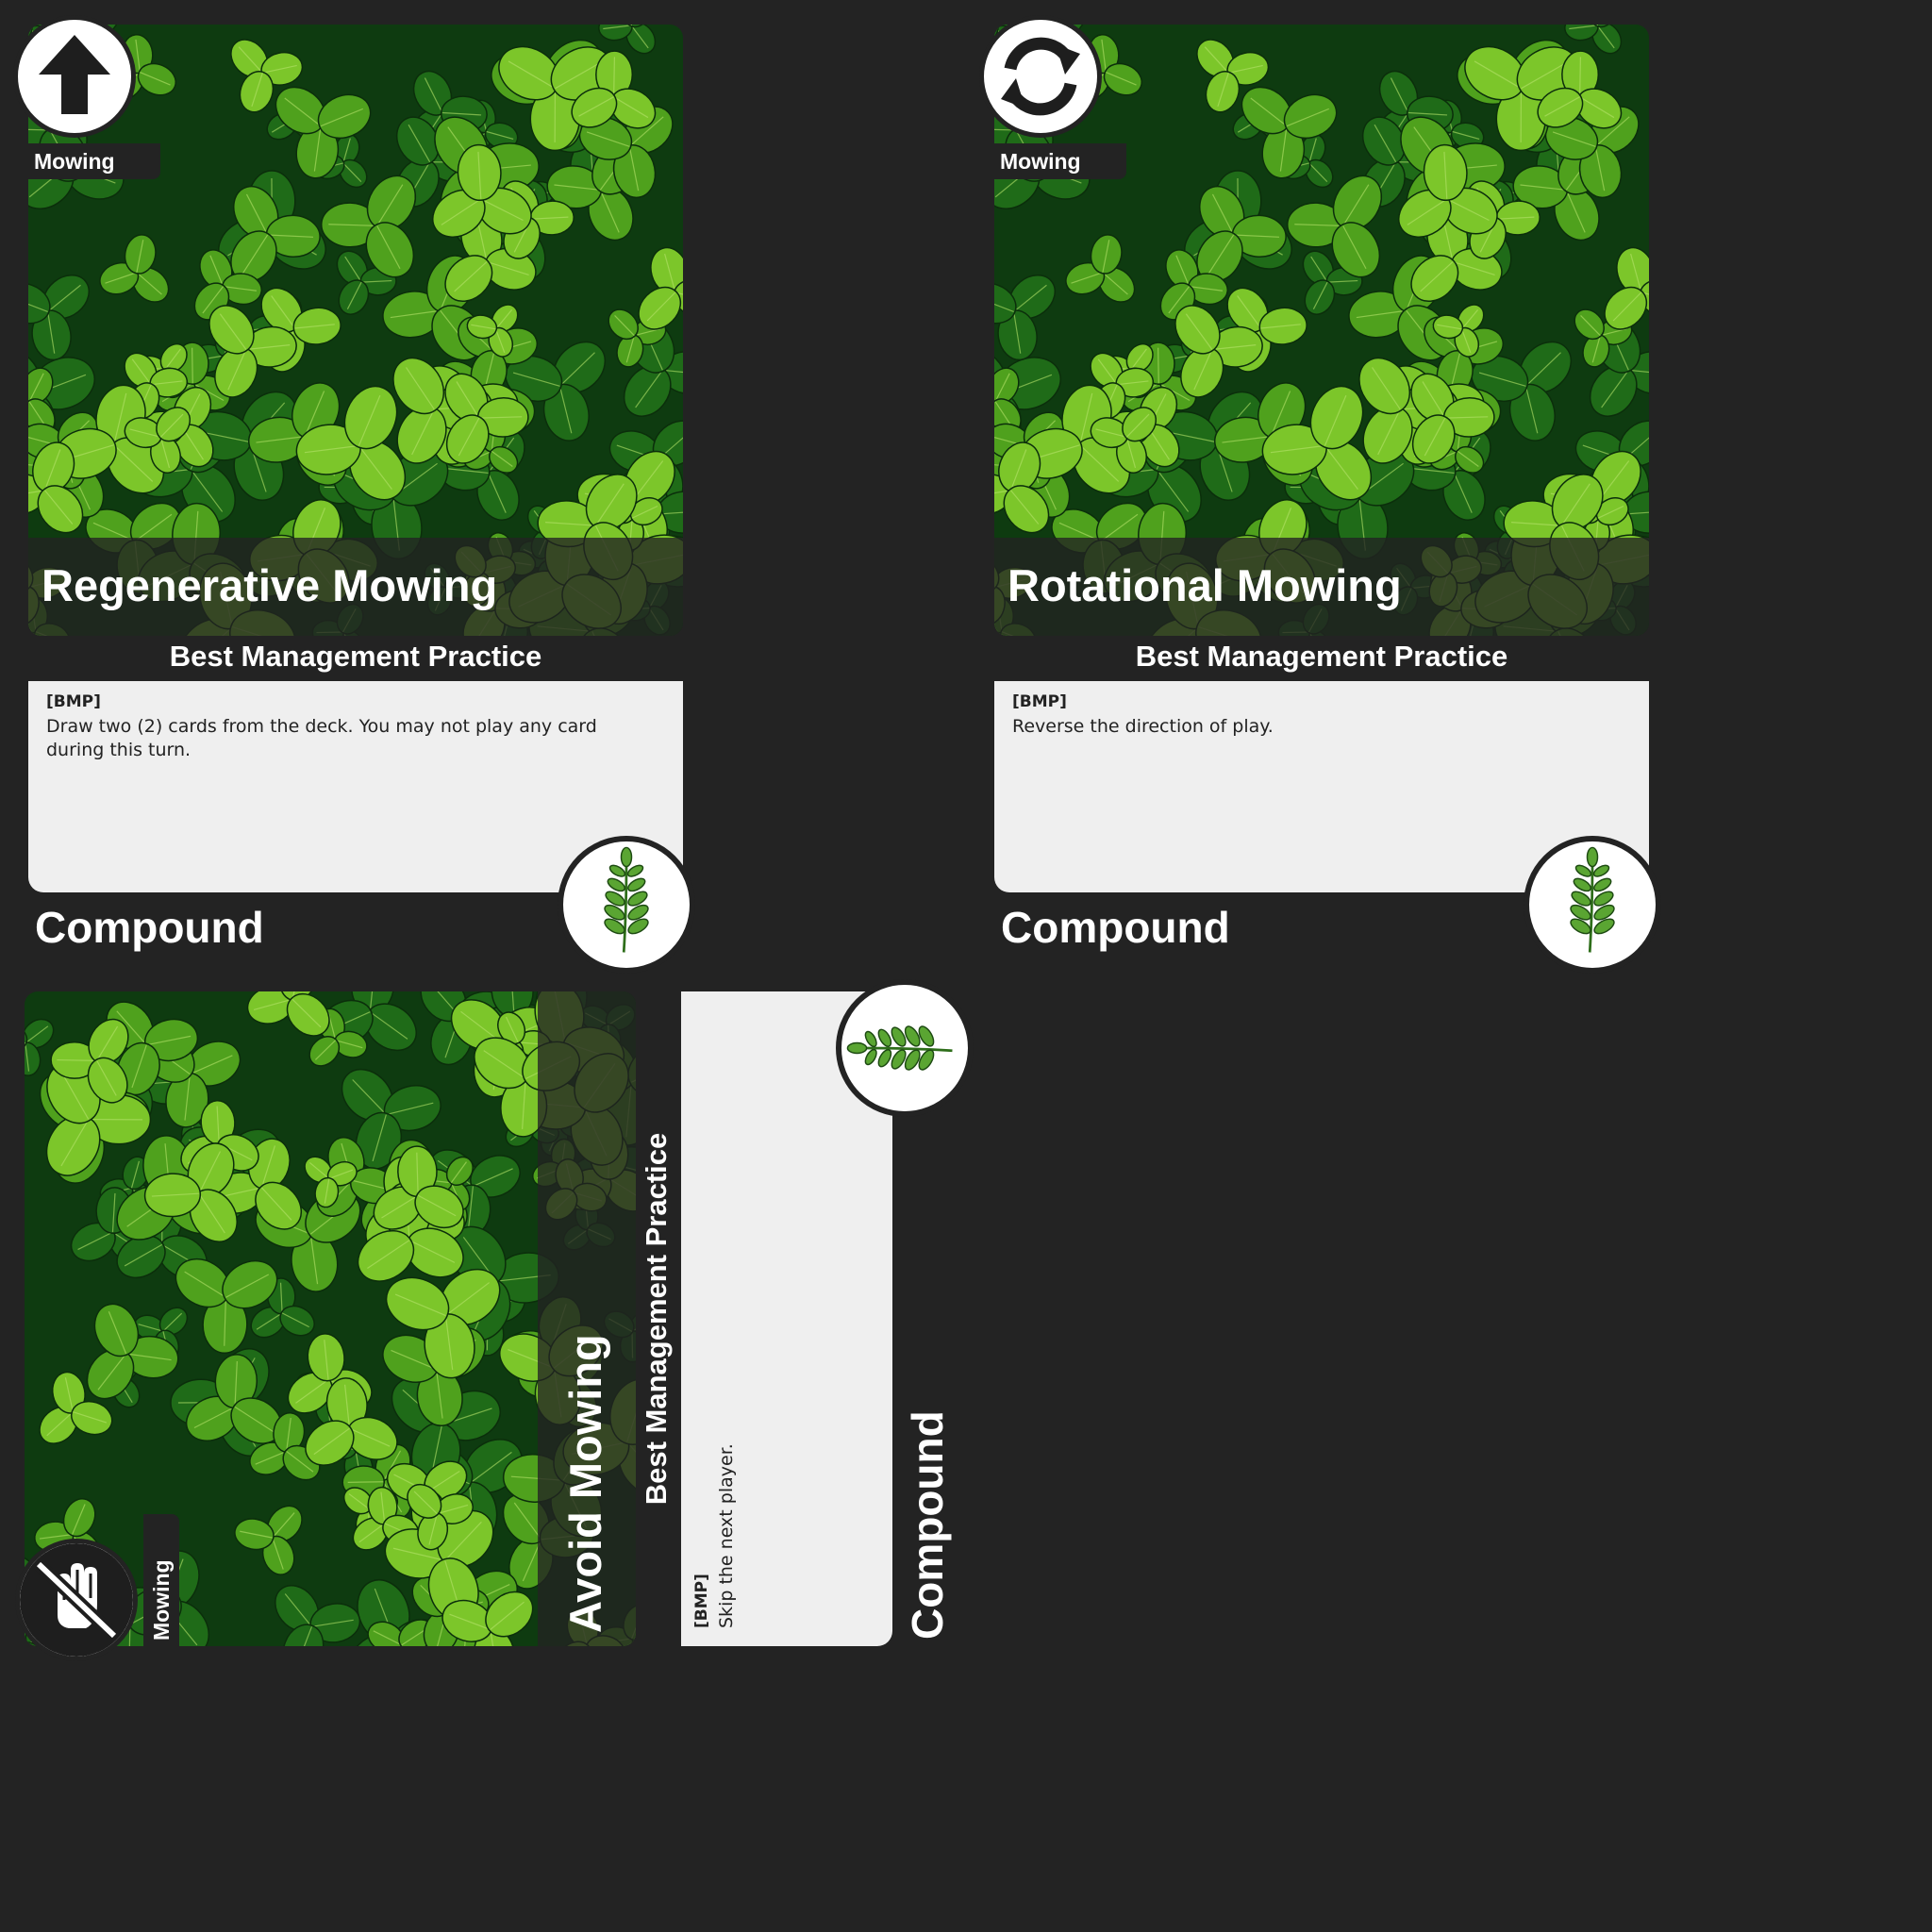  Describe the element at coordinates (270, 585) in the screenshot. I see `card-title: Regenerative Mowing` at that location.